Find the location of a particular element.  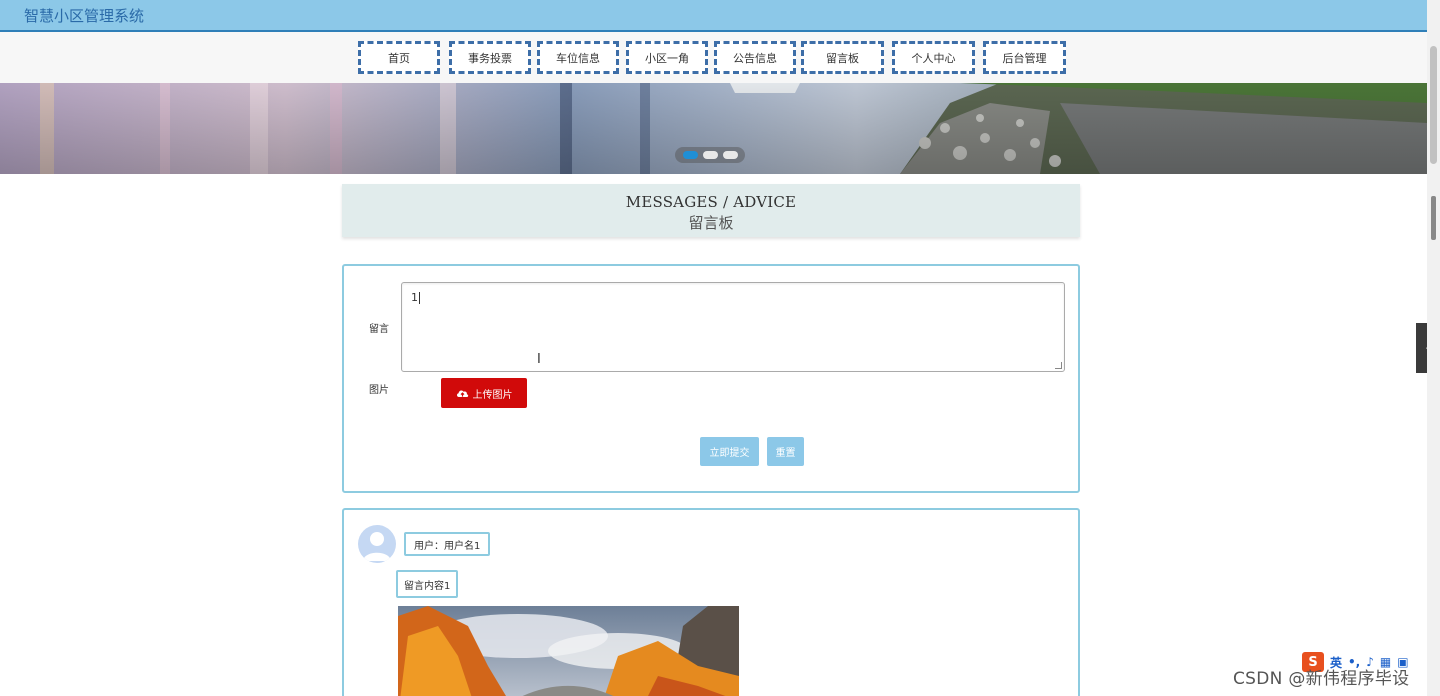

nav-item-home: 首页 is located at coordinates (399, 57).